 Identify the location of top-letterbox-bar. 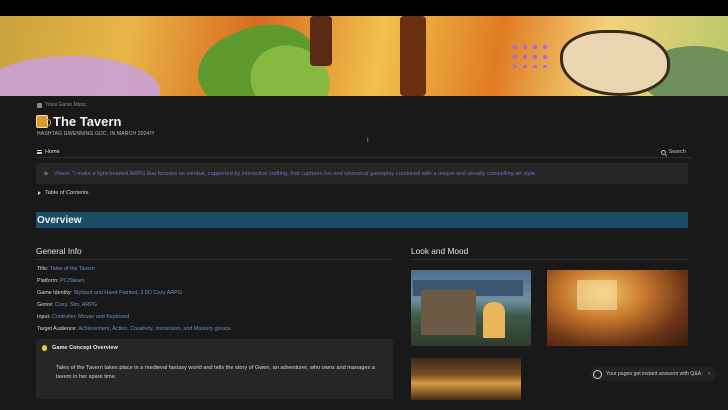
(364, 8).